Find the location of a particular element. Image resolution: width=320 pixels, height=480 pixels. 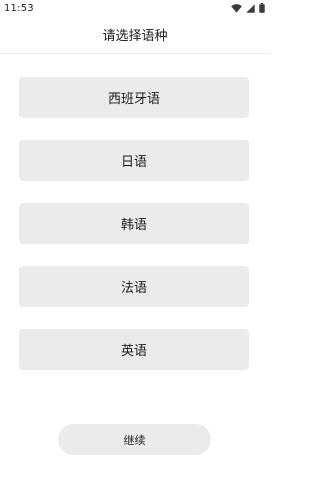

status-time: 11:53 is located at coordinates (19, 8).